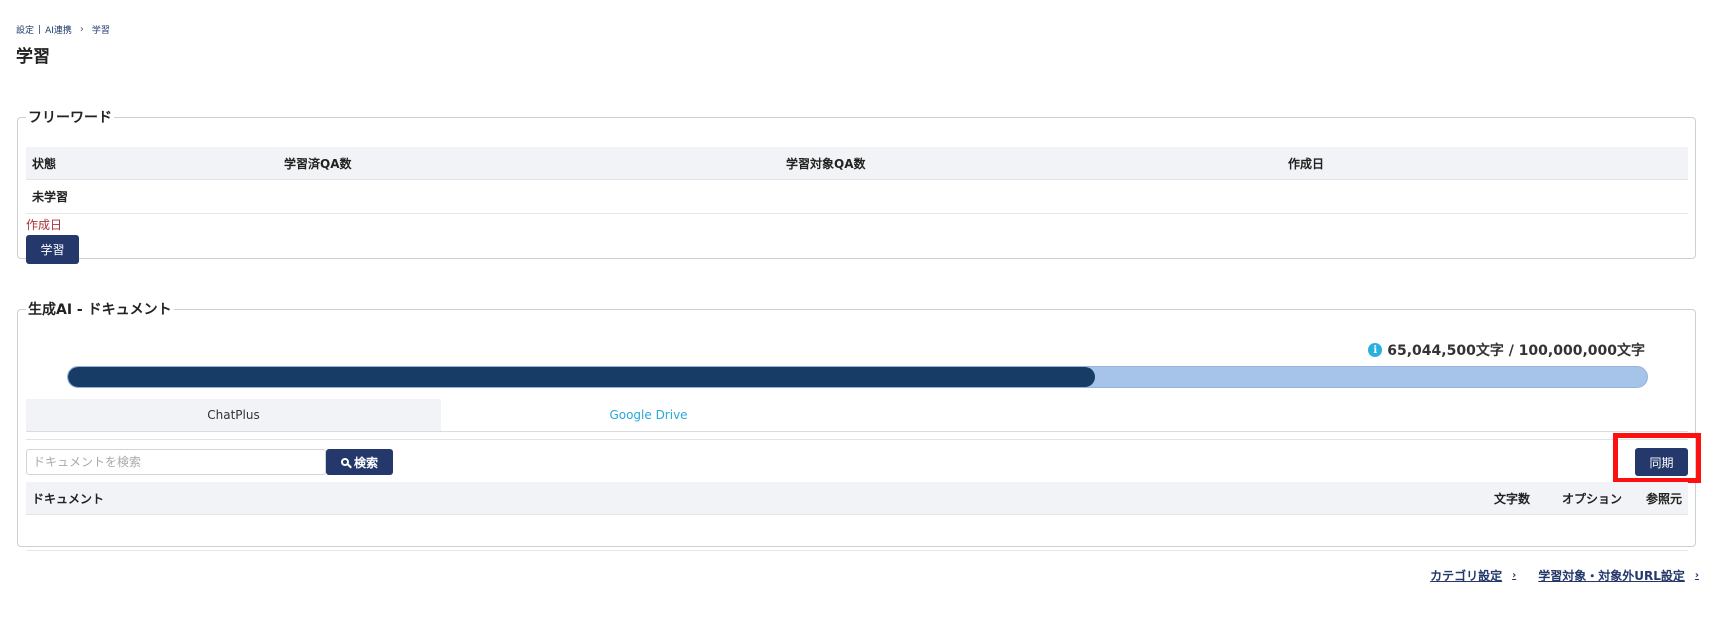 This screenshot has width=1713, height=621. Describe the element at coordinates (1582, 498) in the screenshot. I see `col-options: オプション` at that location.